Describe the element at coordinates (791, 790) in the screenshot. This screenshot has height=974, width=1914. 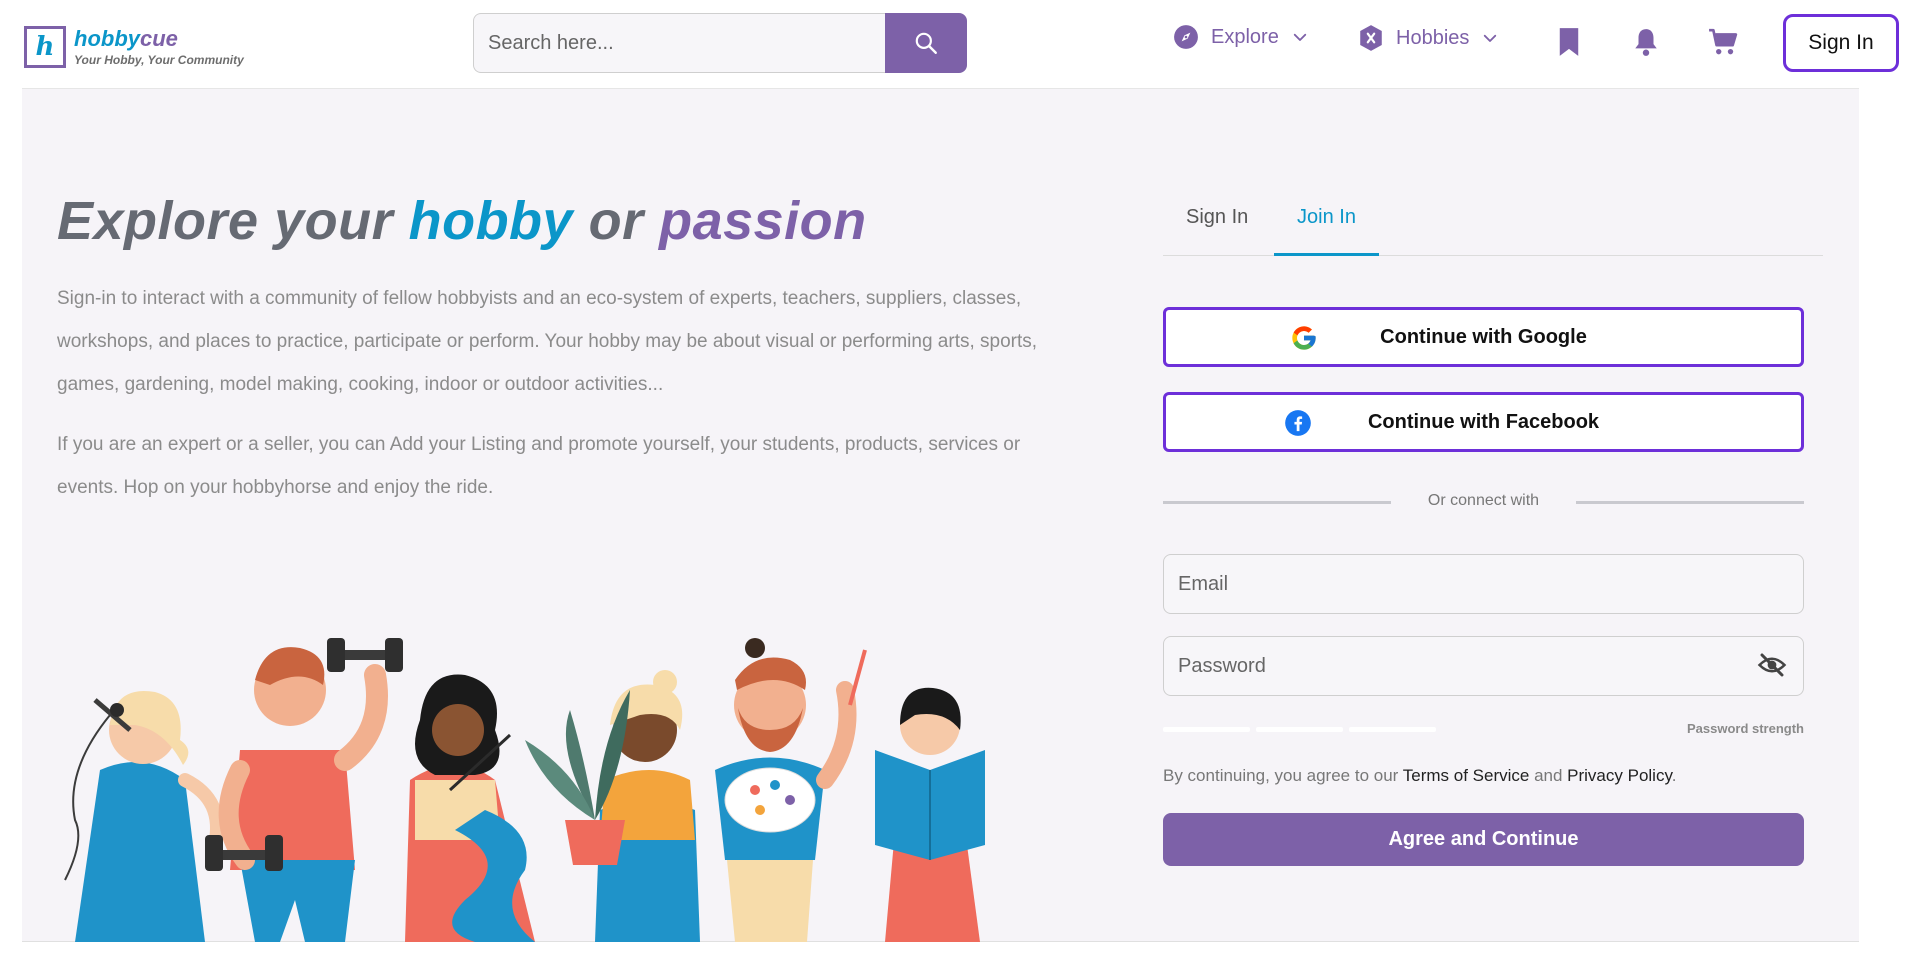
I see `painter-figure` at that location.